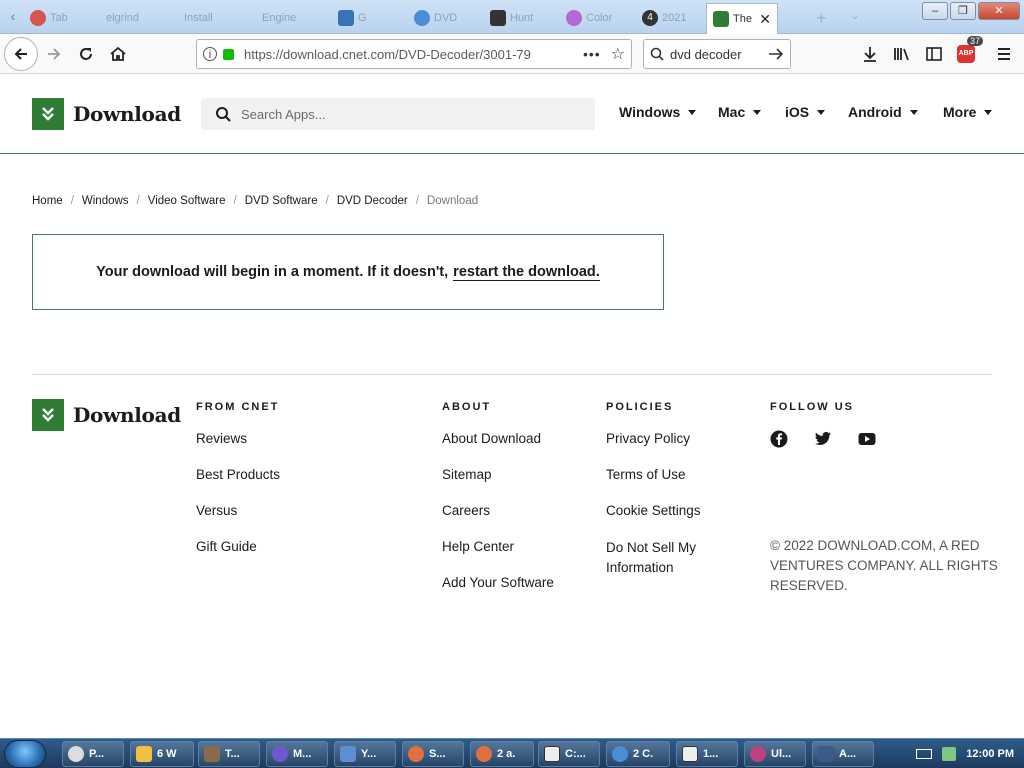 The image size is (1024, 768). I want to click on tab: DVD, so click(444, 18).